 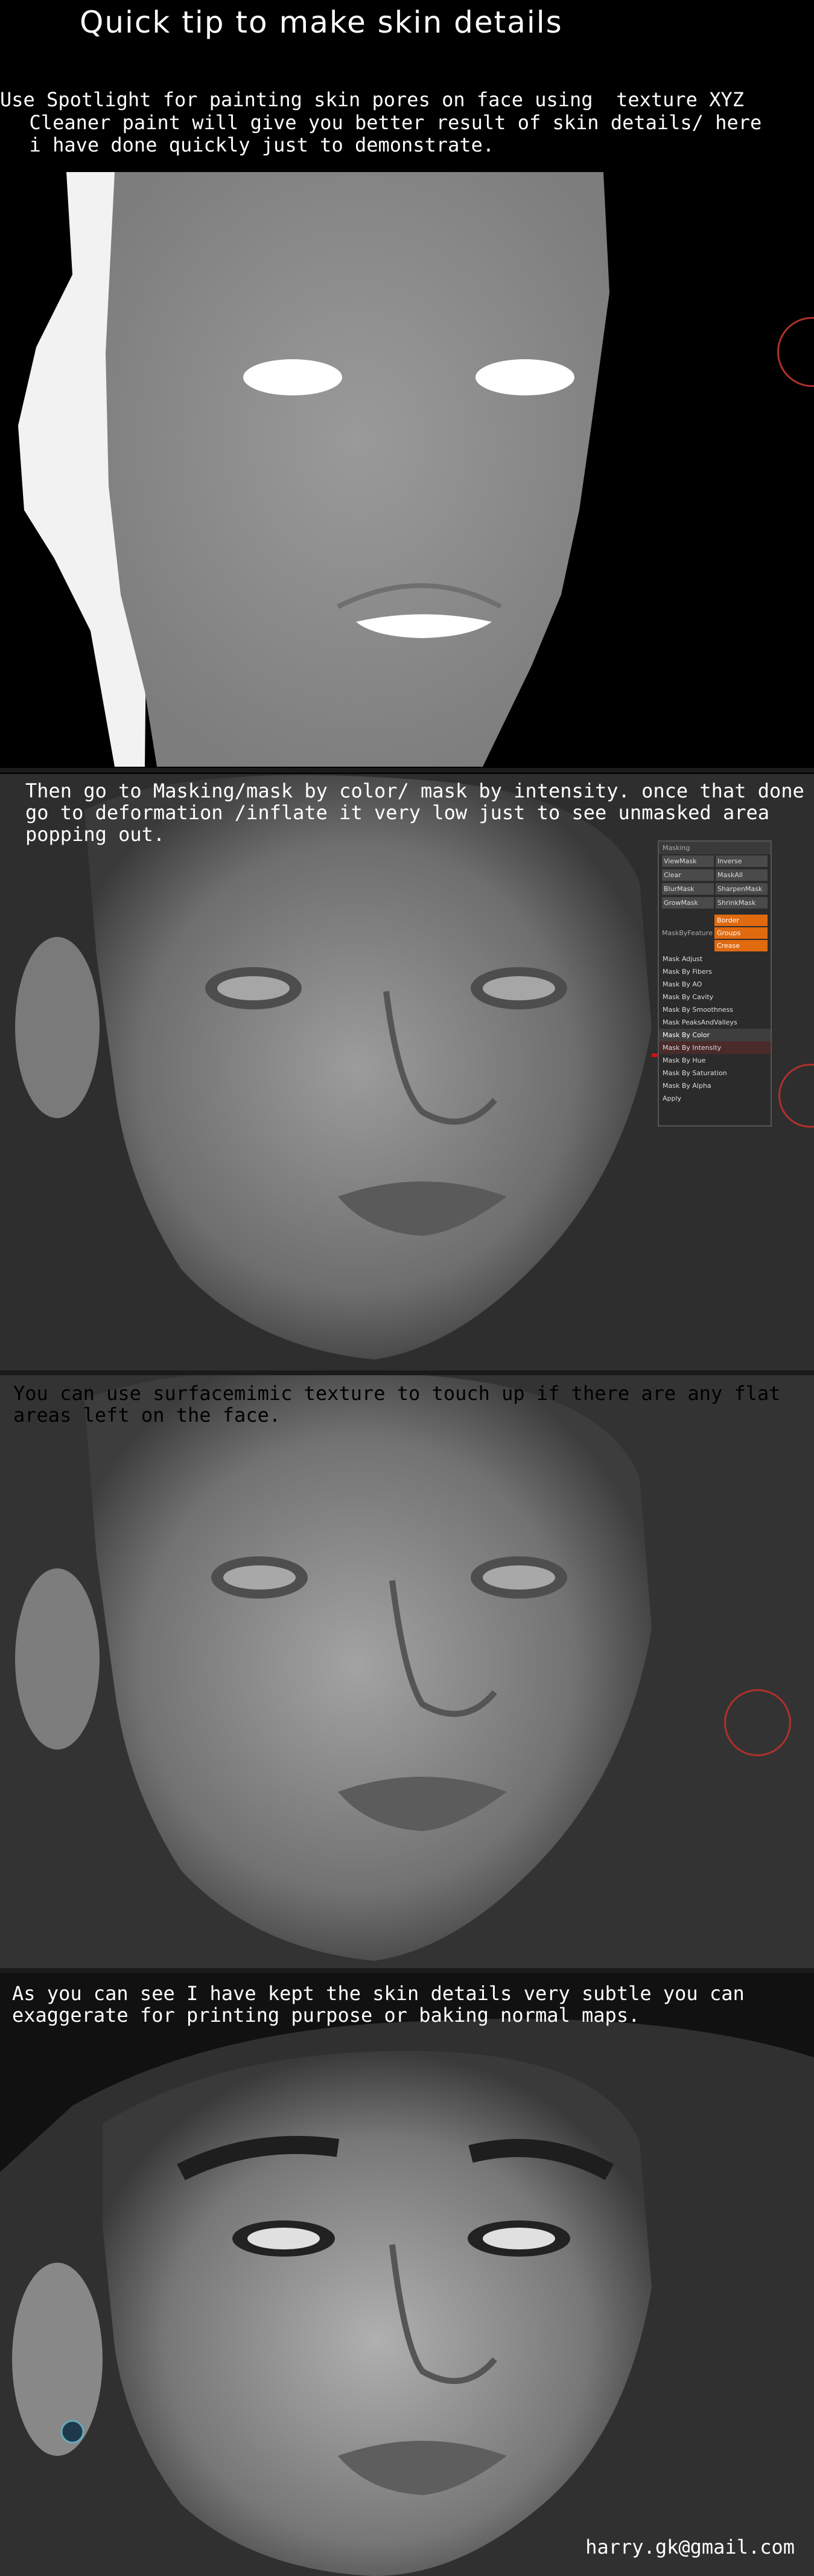 What do you see at coordinates (688, 903) in the screenshot?
I see `grow-mask-button: GrowMask` at bounding box center [688, 903].